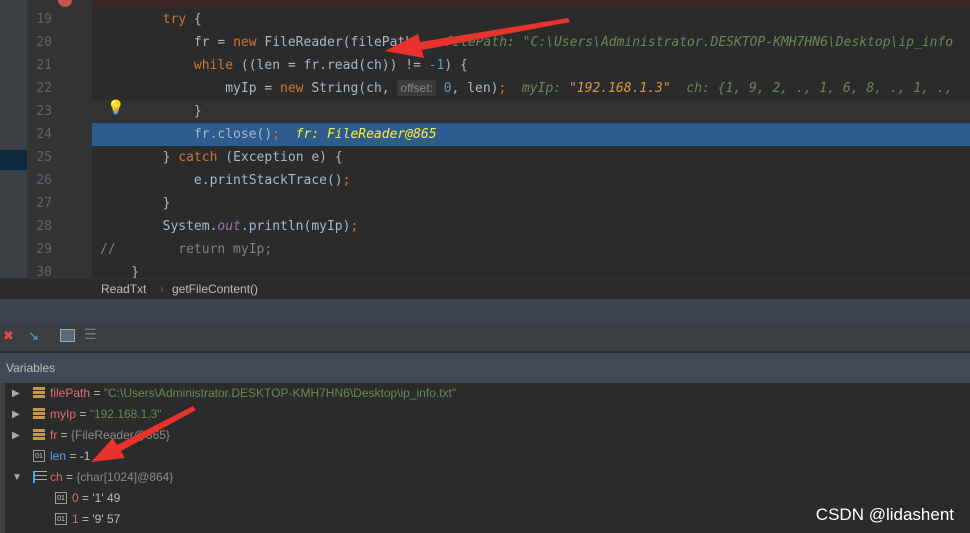 This screenshot has height=533, width=970. I want to click on watermark: CSDN @lidashent, so click(884, 514).